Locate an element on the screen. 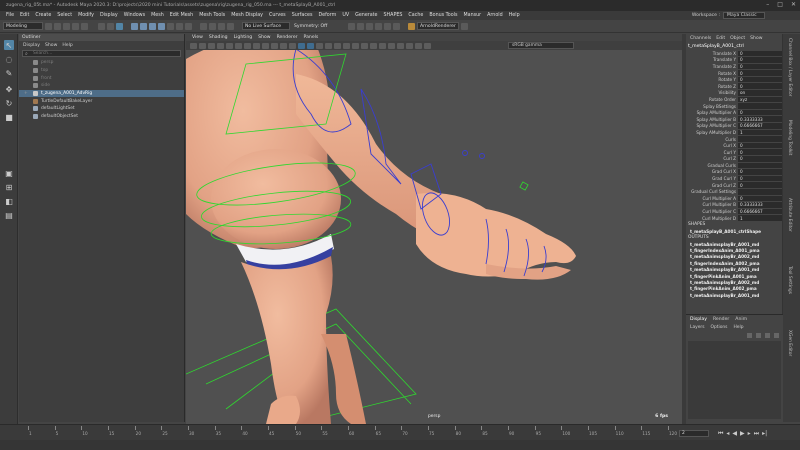  attribute-row: Curl Multiplier D1 is located at coordinates (734, 218).